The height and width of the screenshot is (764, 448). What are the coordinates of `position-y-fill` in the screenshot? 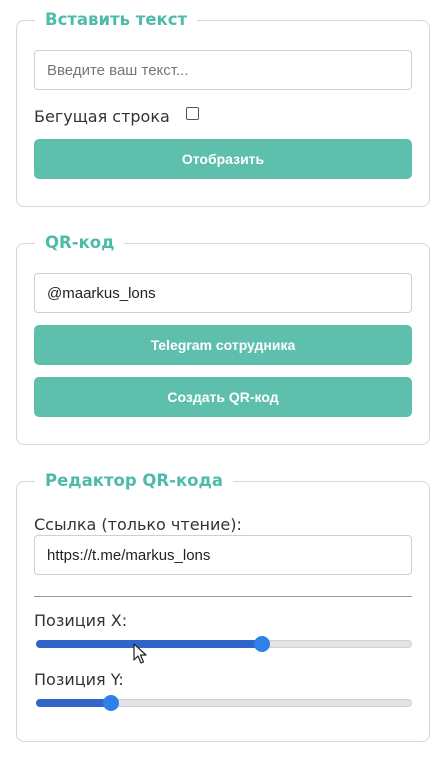 It's located at (74, 703).